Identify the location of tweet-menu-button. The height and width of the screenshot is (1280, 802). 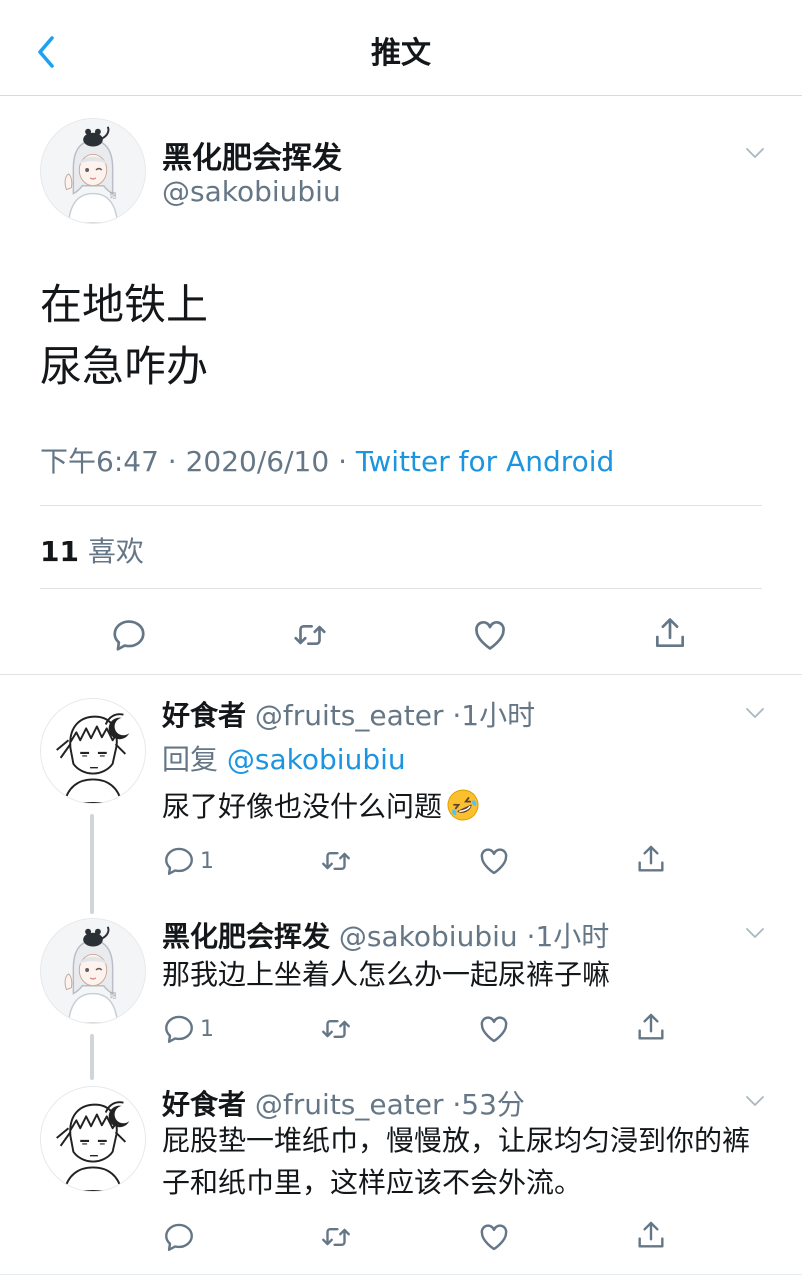
(755, 153).